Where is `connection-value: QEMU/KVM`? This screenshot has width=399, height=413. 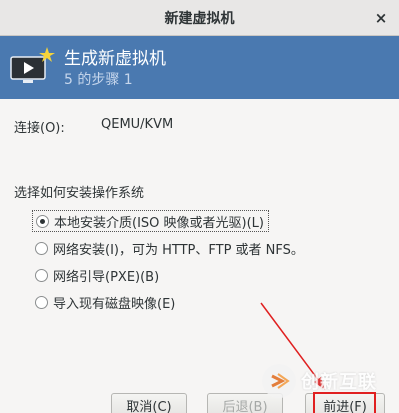 connection-value: QEMU/KVM is located at coordinates (137, 124).